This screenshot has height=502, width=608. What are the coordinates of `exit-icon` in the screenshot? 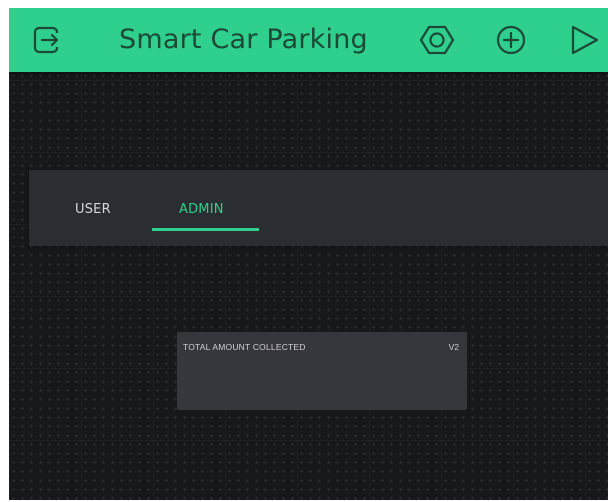 It's located at (46, 40).